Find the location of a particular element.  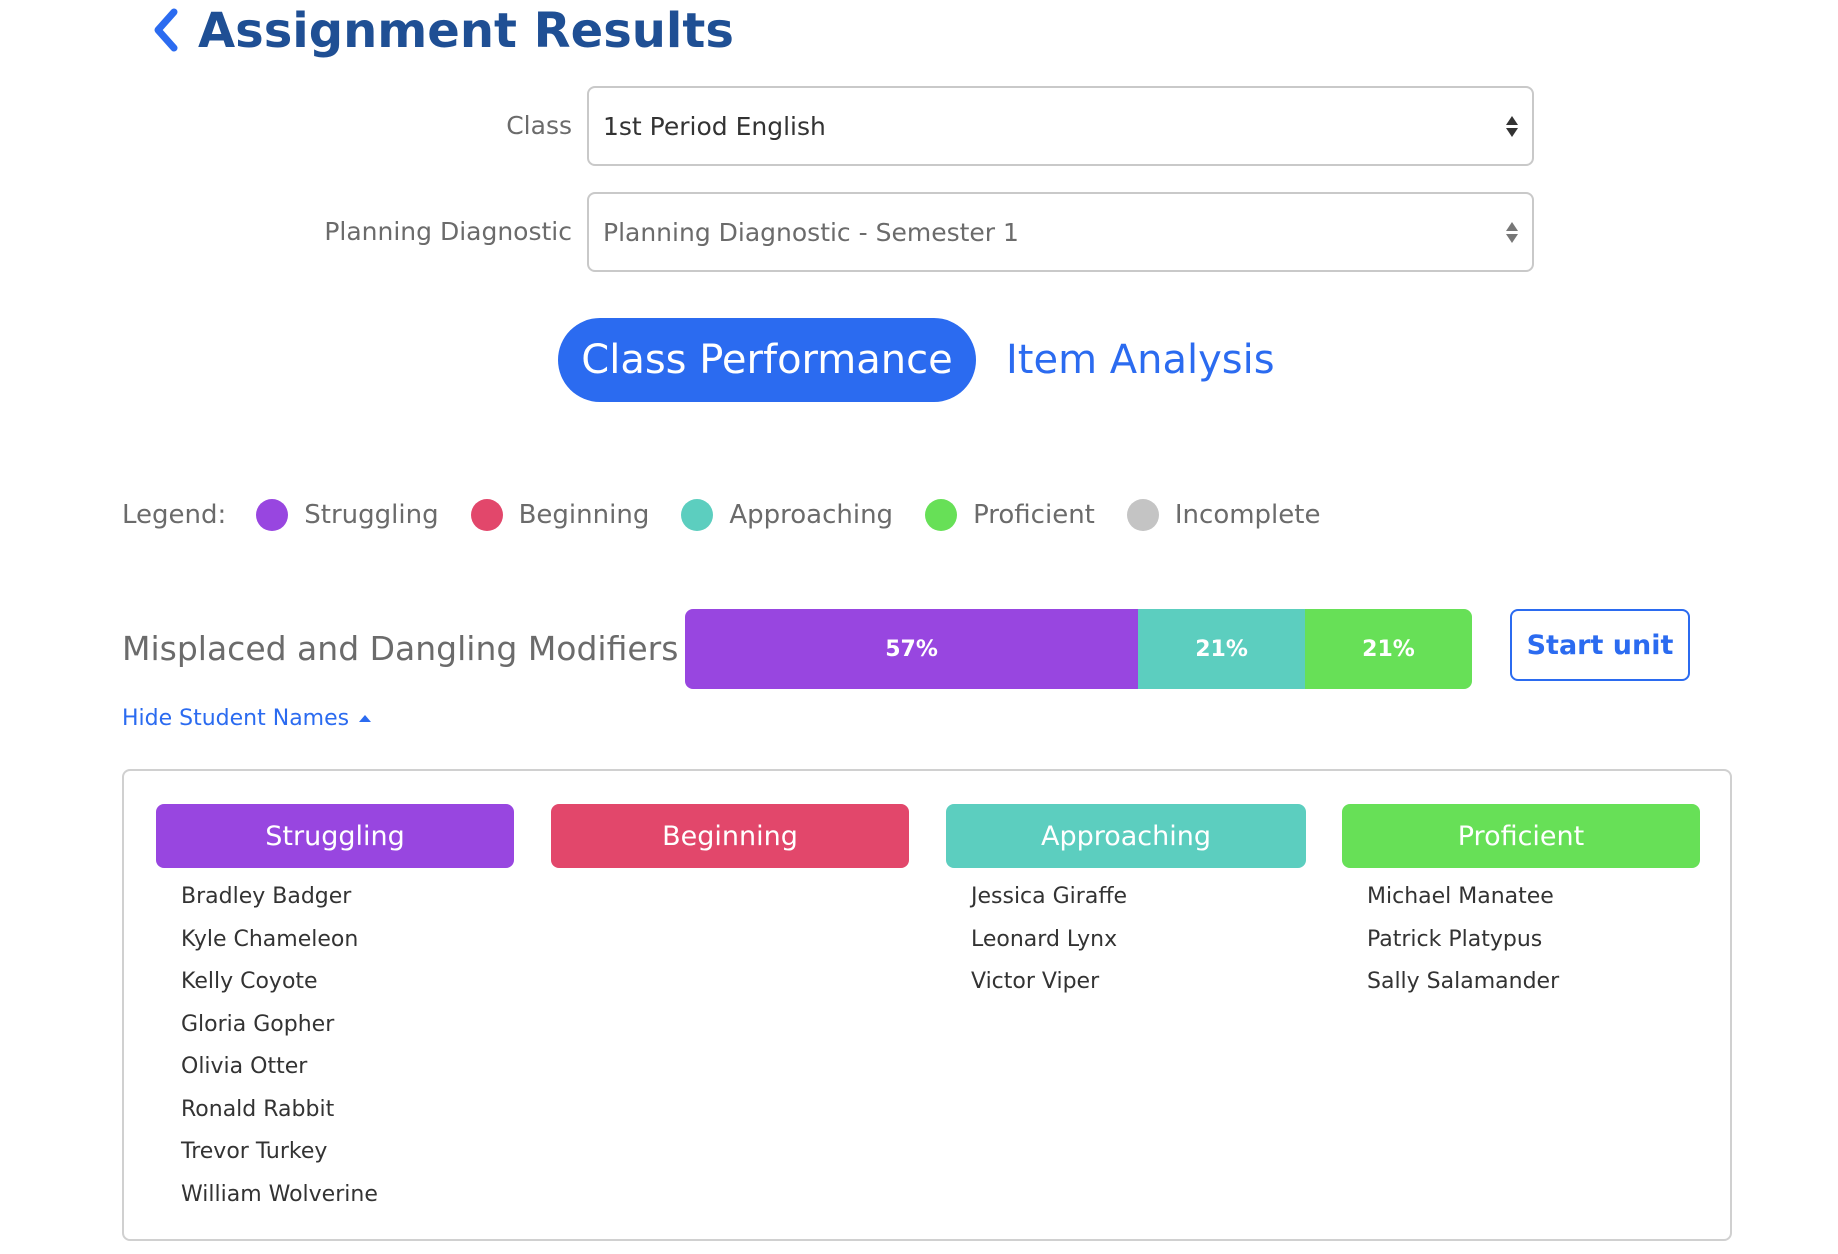

student-name: Gloria Gopher is located at coordinates (258, 1024).